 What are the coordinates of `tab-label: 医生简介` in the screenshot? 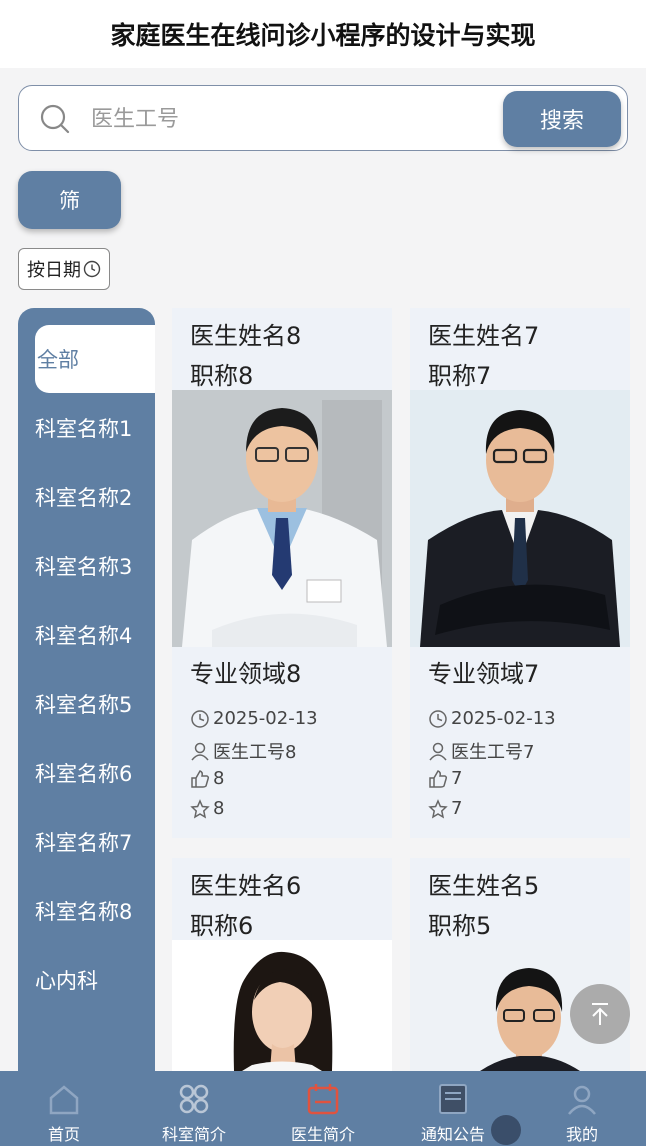 It's located at (322, 1134).